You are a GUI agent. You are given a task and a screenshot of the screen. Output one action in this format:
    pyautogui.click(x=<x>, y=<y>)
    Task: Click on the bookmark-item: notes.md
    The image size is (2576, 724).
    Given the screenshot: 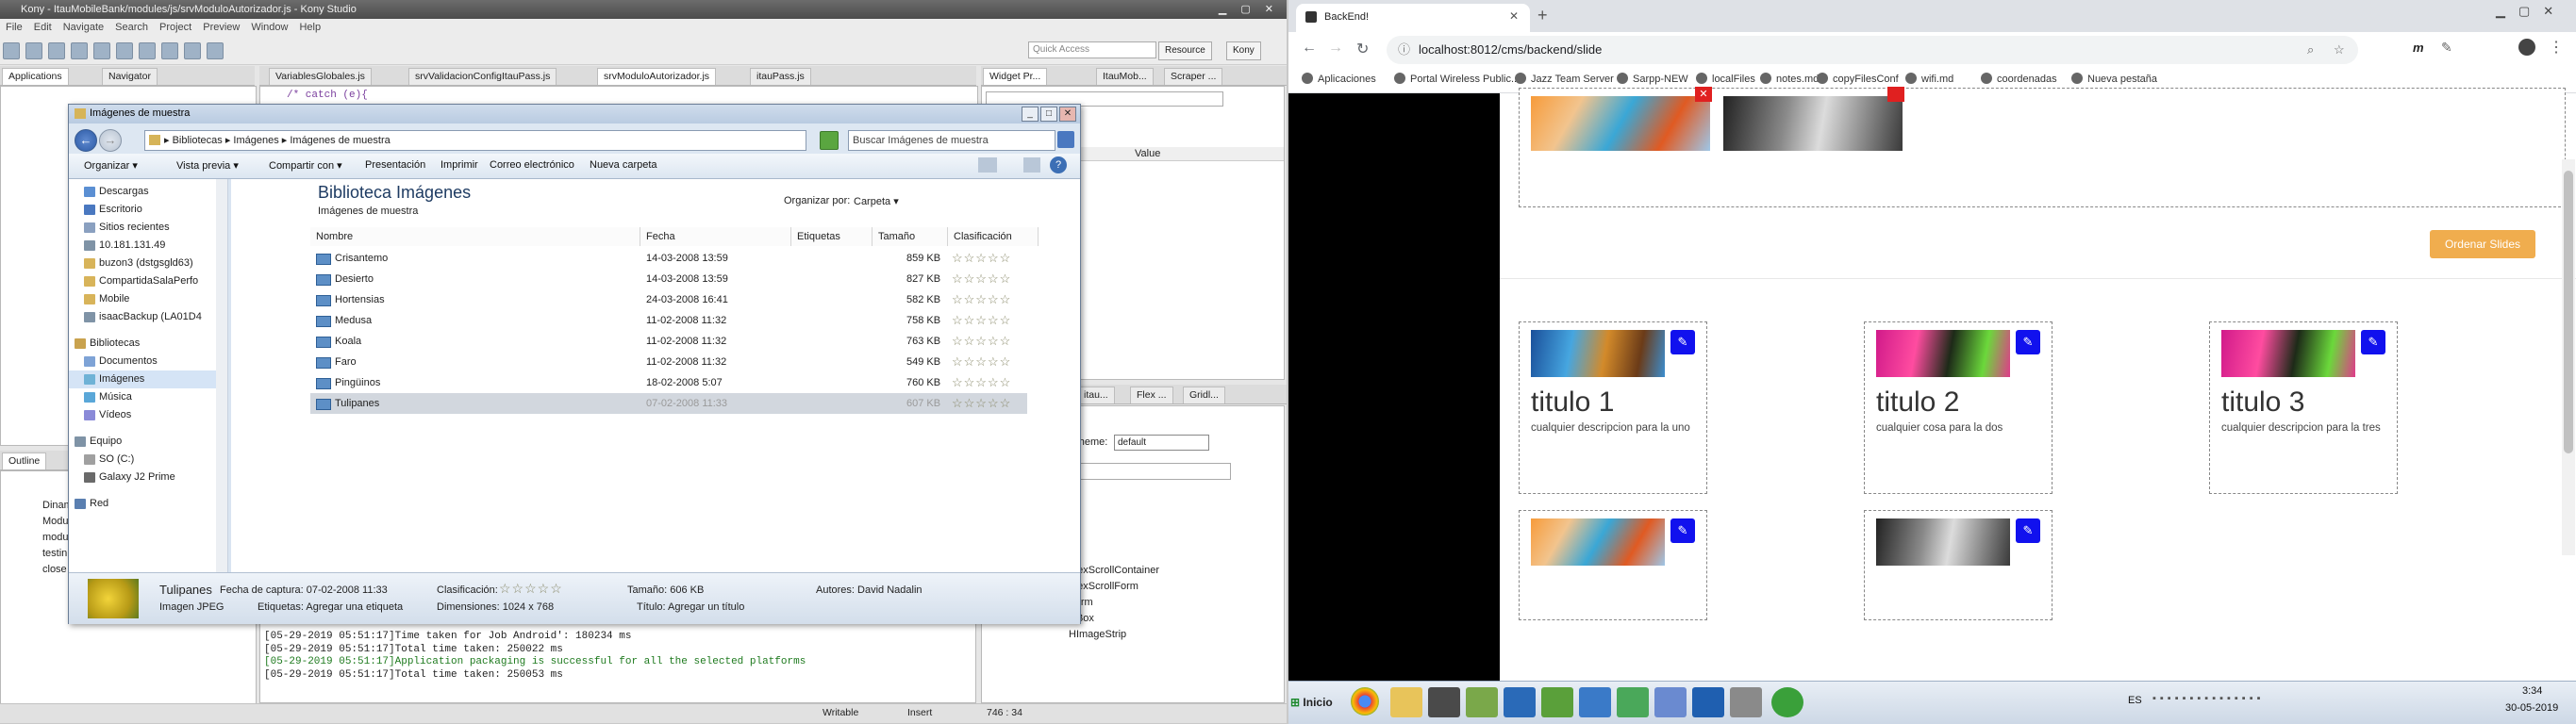 What is the action you would take?
    pyautogui.click(x=1789, y=79)
    